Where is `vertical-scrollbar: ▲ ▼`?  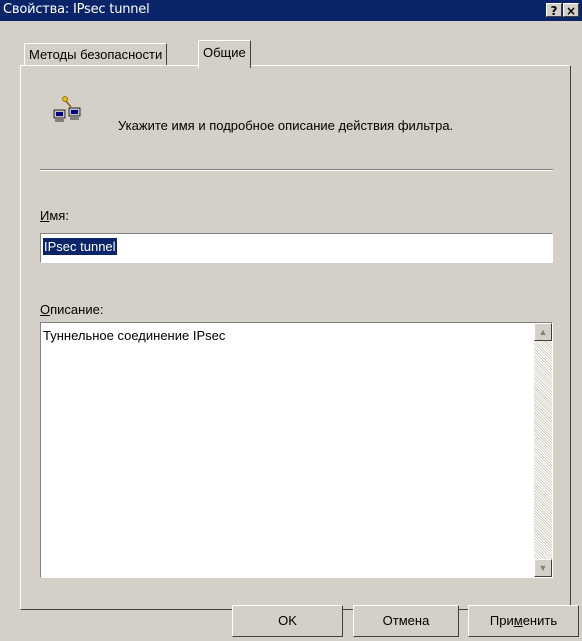 vertical-scrollbar: ▲ ▼ is located at coordinates (543, 450).